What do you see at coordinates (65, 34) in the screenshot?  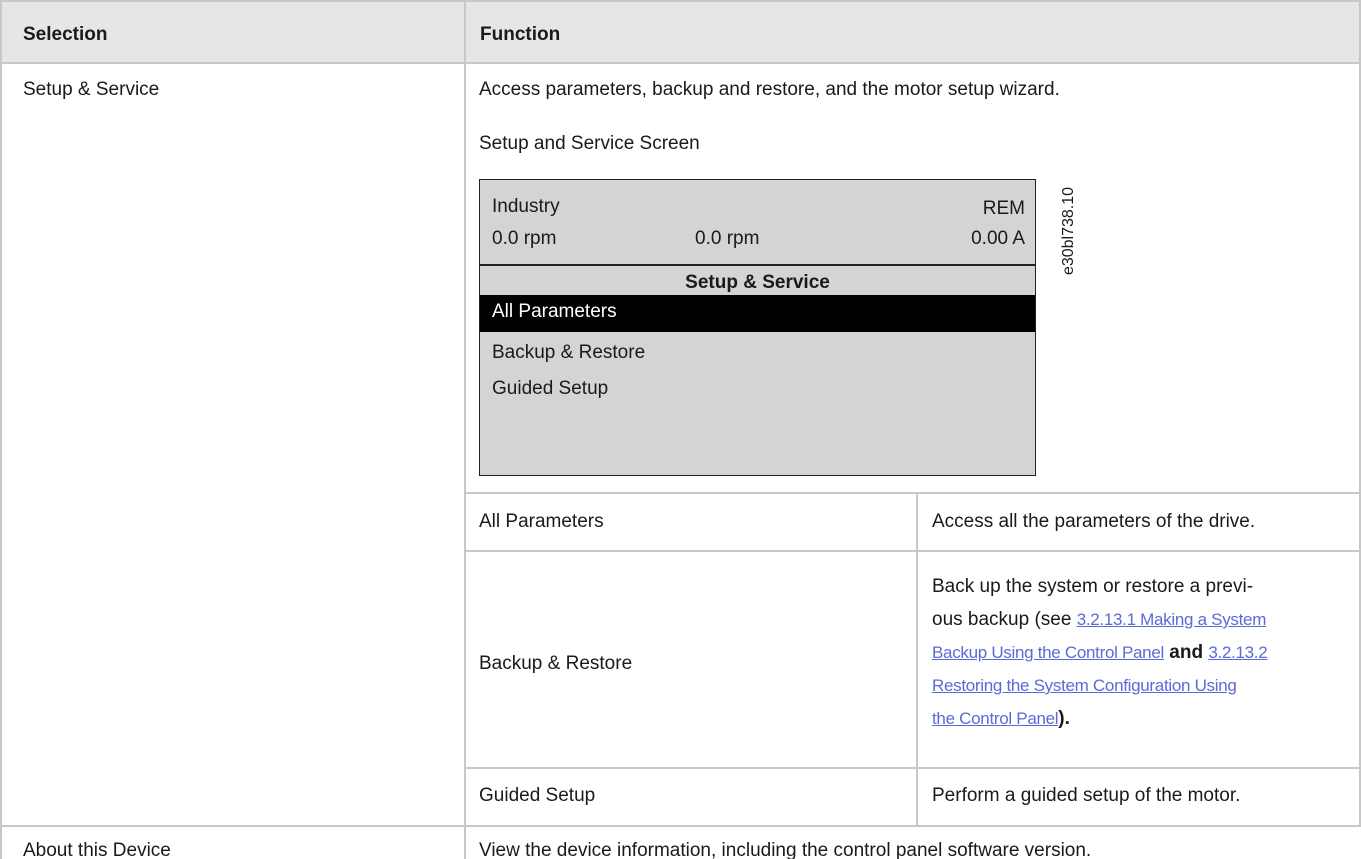 I see `header-selection: Selection` at bounding box center [65, 34].